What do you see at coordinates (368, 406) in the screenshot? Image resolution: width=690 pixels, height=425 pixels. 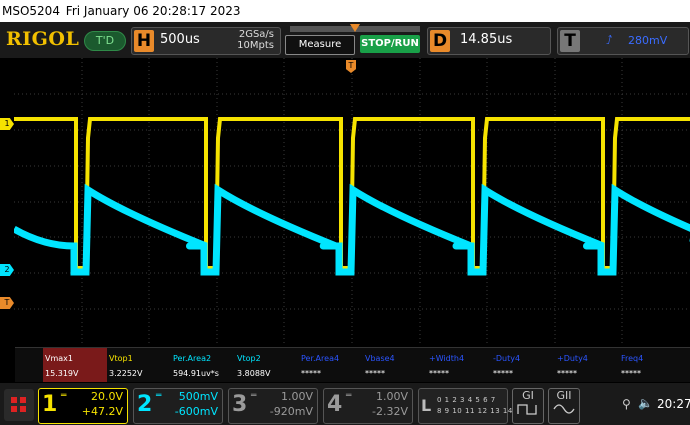 I see `channel-4-box: 4 ═ 1.00V -2.32V` at bounding box center [368, 406].